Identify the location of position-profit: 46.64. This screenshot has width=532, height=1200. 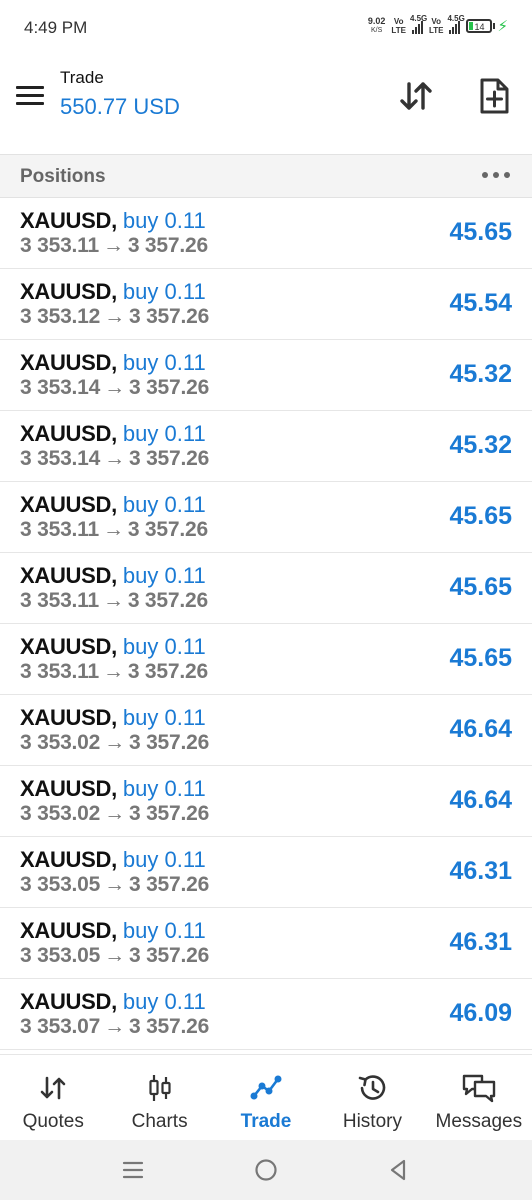
(480, 800).